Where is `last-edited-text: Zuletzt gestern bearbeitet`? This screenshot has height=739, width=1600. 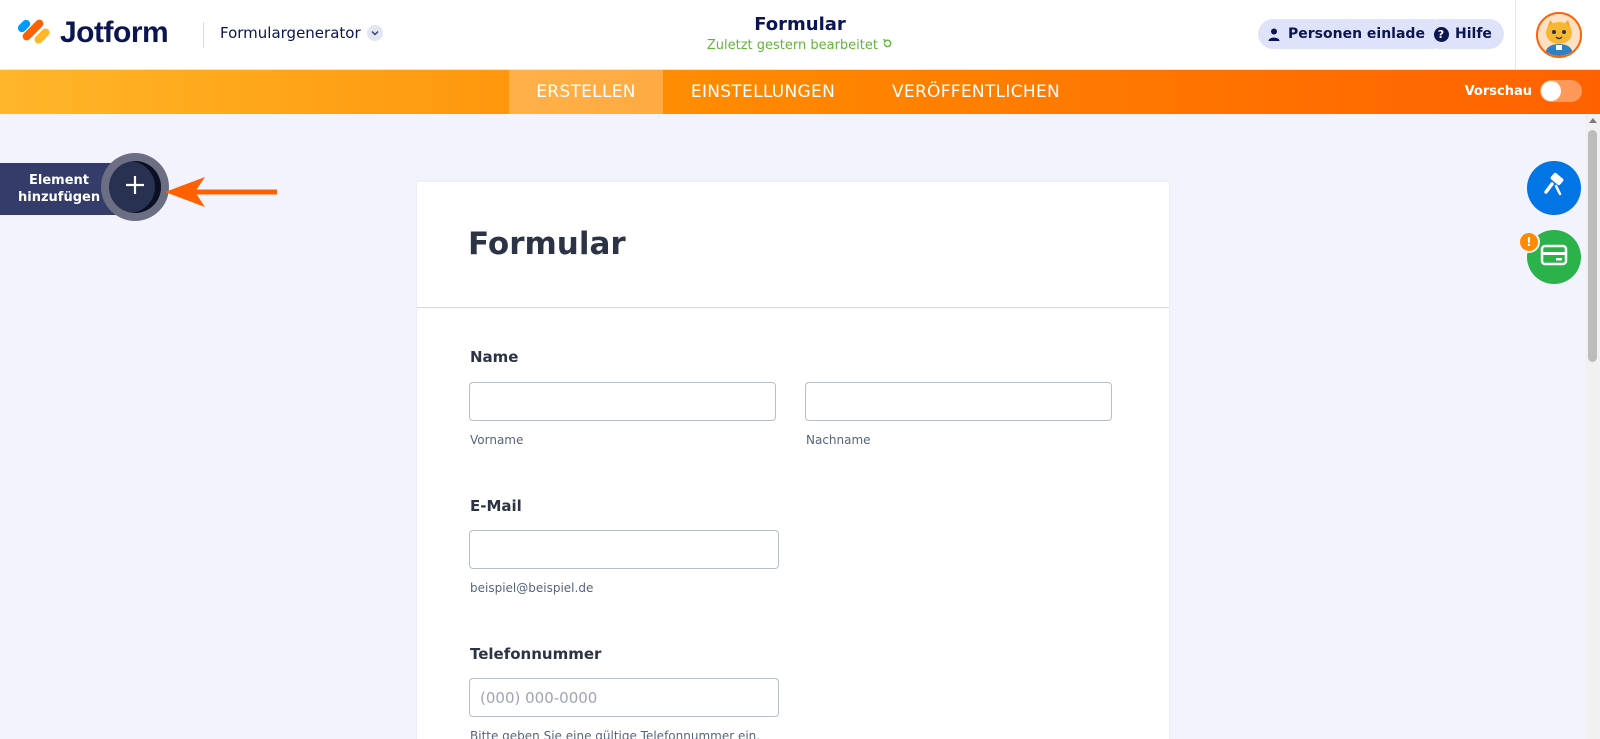 last-edited-text: Zuletzt gestern bearbeitet is located at coordinates (792, 45).